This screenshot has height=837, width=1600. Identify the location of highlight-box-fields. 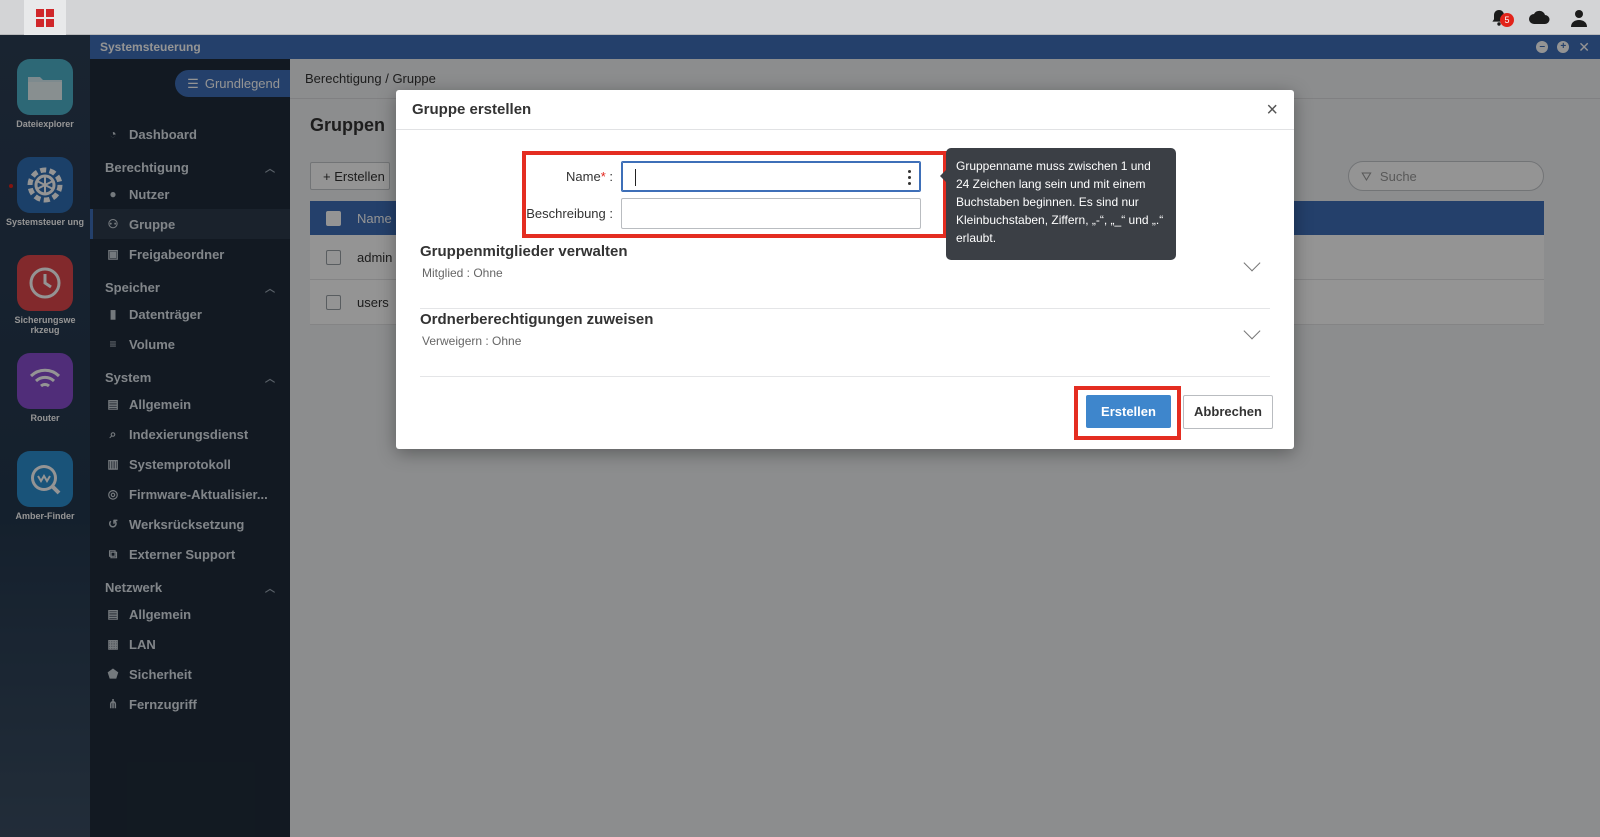
(734, 194).